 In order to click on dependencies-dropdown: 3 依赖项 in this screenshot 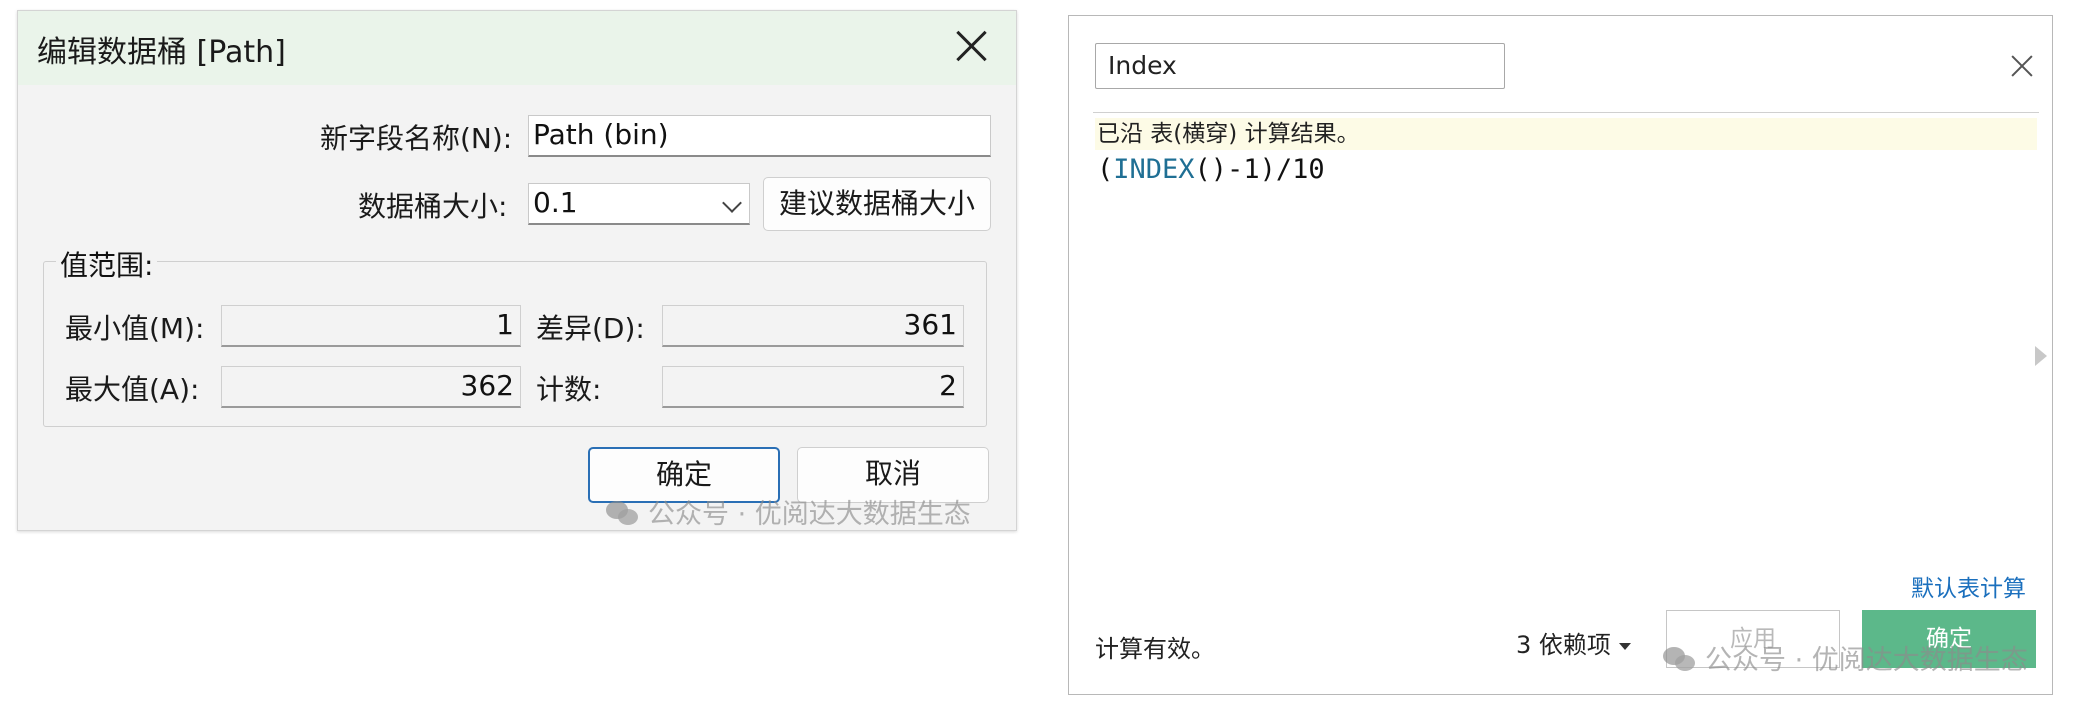, I will do `click(1573, 642)`.